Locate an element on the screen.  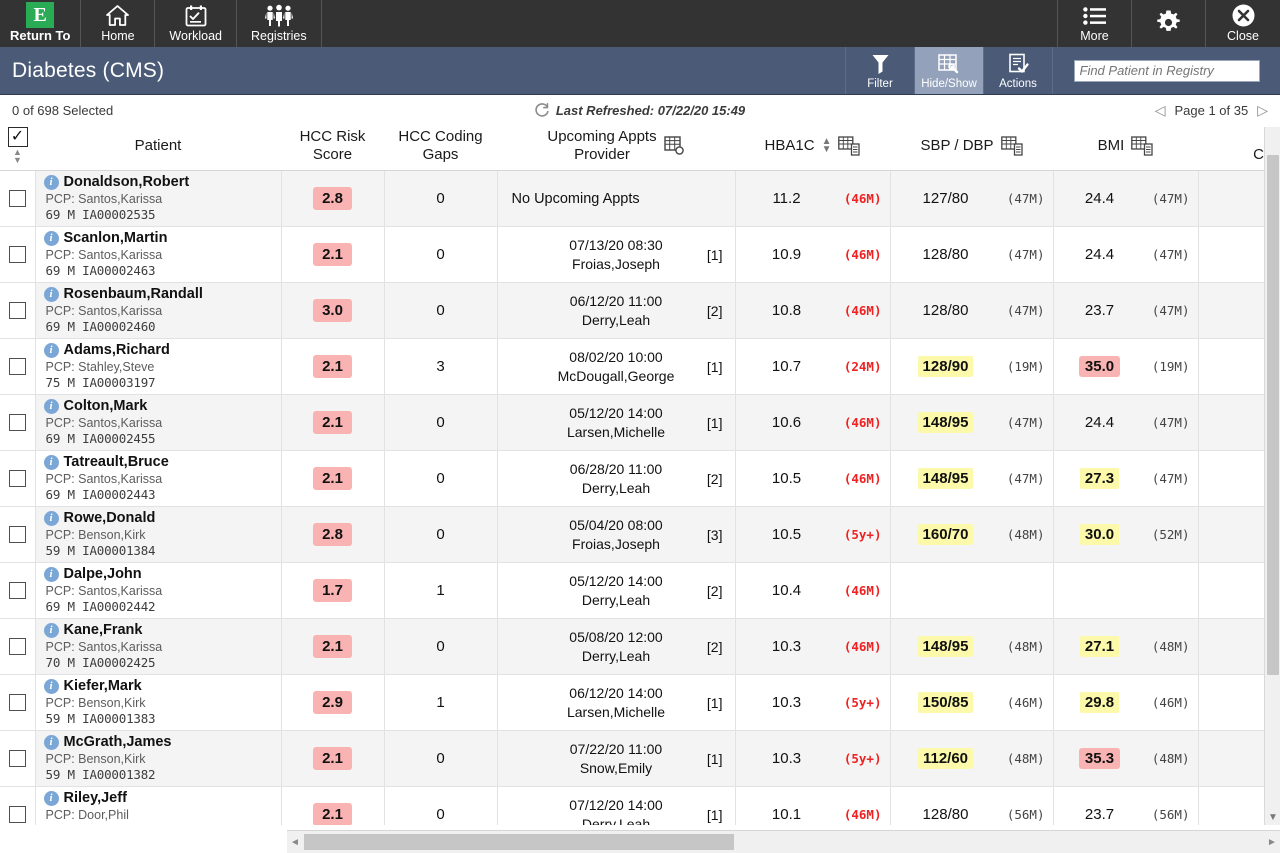
bmi-cell is located at coordinates (1126, 590).